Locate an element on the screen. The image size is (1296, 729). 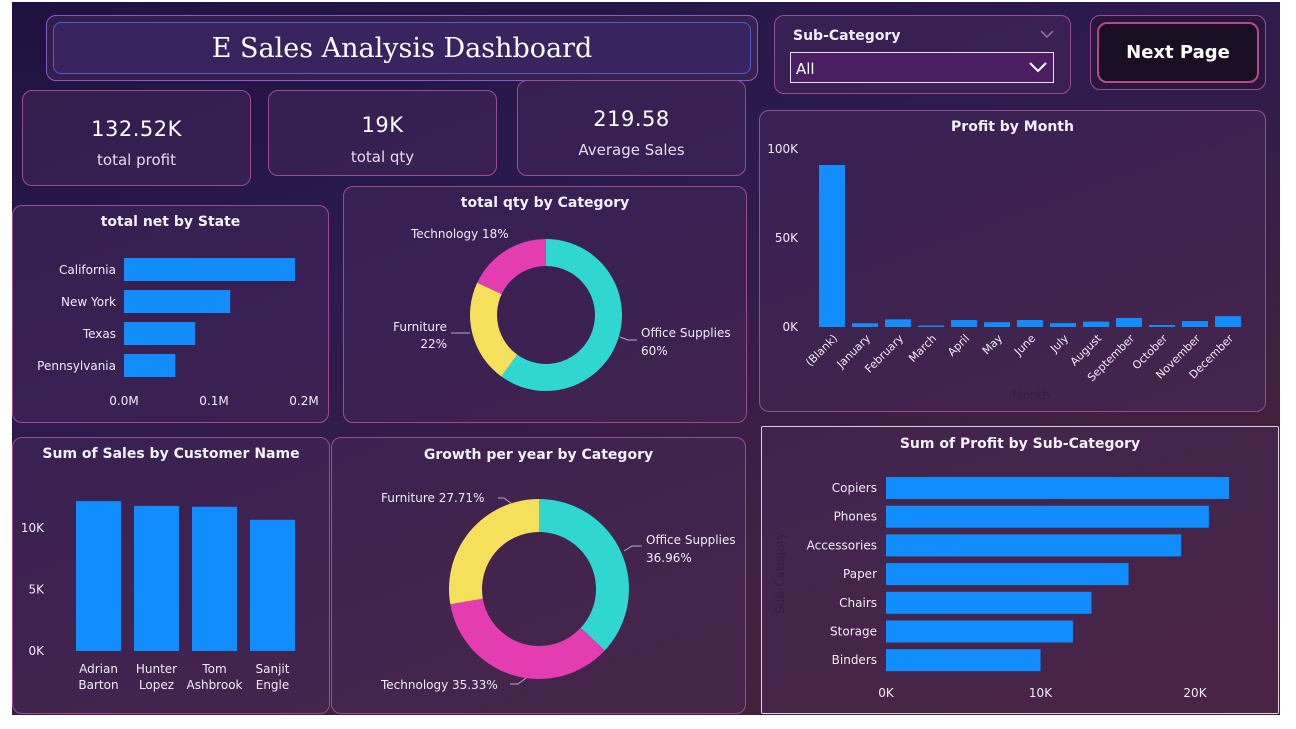
month-label: April is located at coordinates (958, 345).